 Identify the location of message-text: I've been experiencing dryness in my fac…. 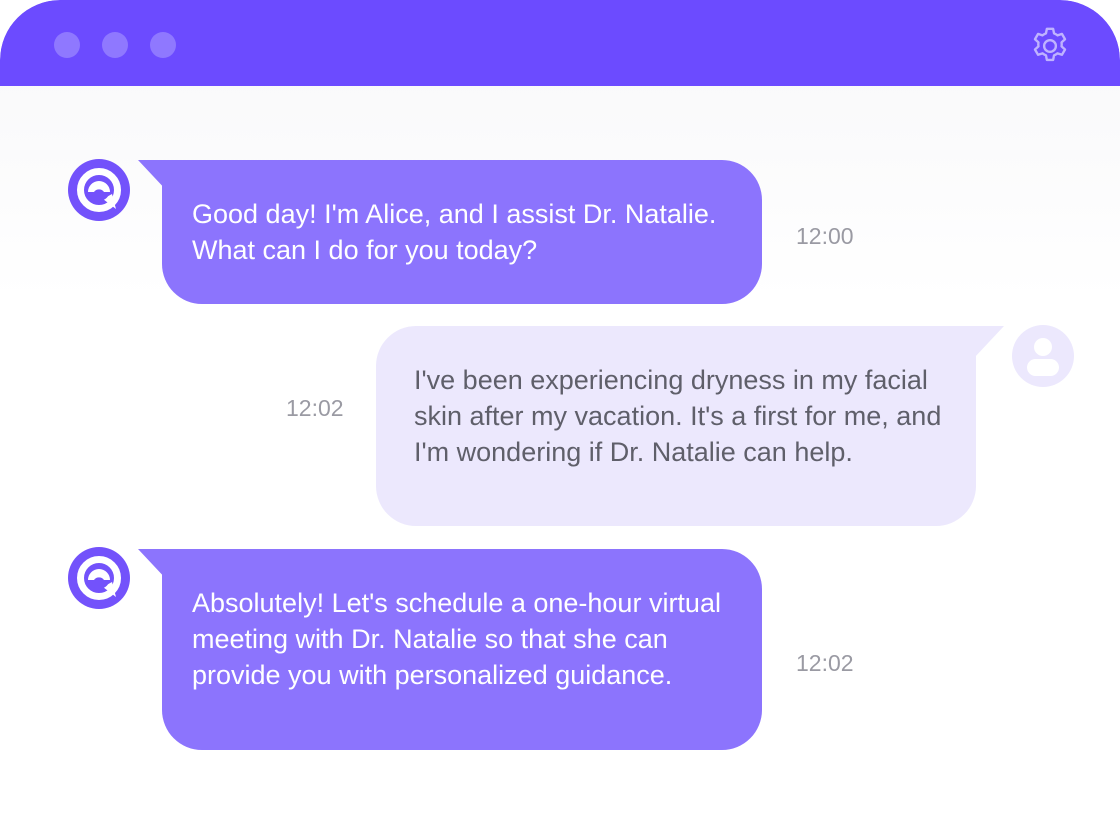
(678, 416).